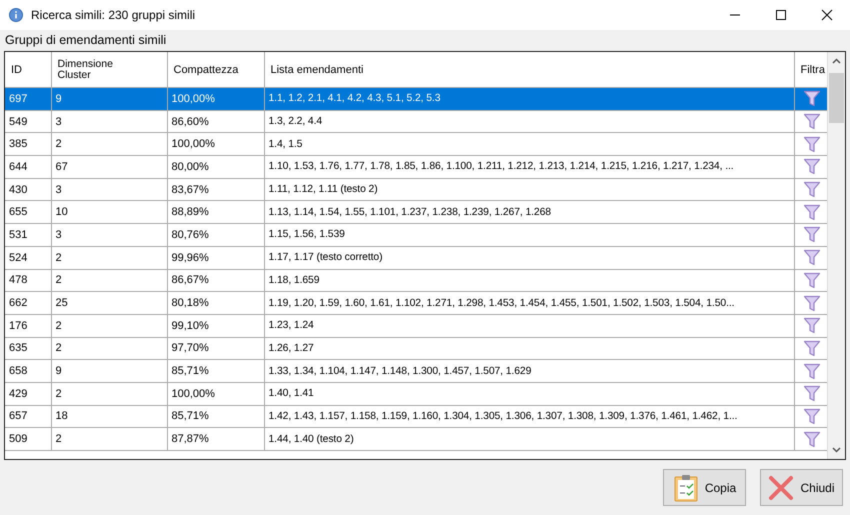 Image resolution: width=850 pixels, height=515 pixels. Describe the element at coordinates (836, 450) in the screenshot. I see `scroll-down-icon` at that location.